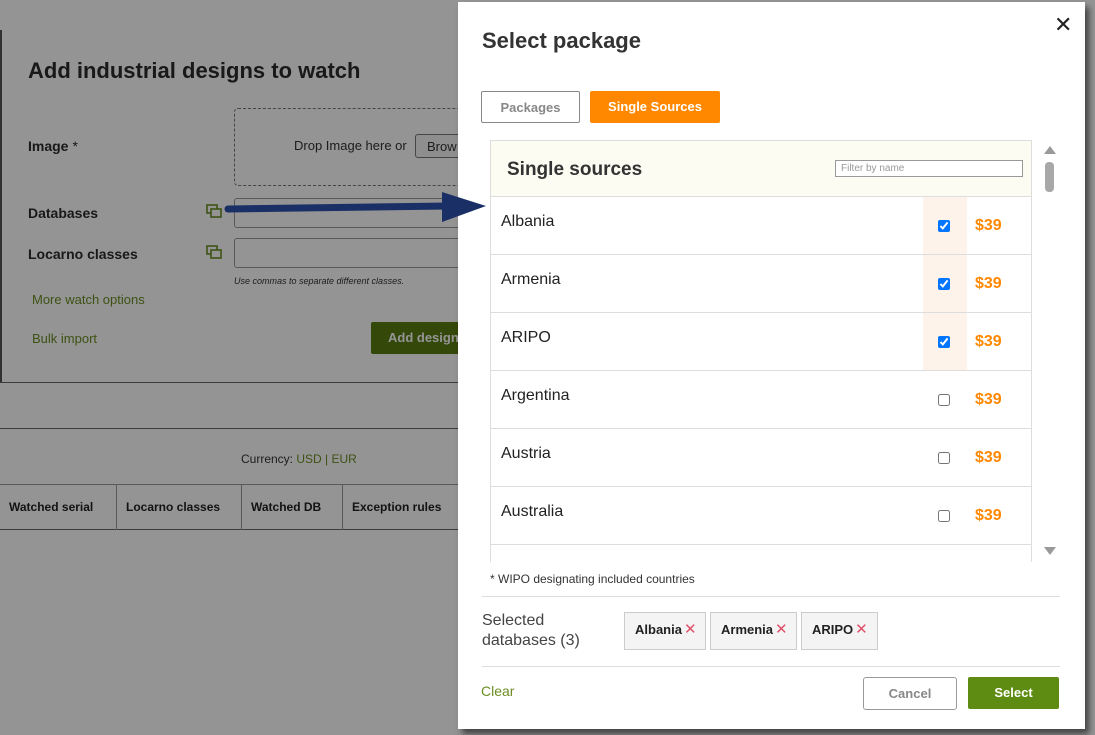 This screenshot has width=1095, height=735. I want to click on scrollbar-thumb, so click(1049, 177).